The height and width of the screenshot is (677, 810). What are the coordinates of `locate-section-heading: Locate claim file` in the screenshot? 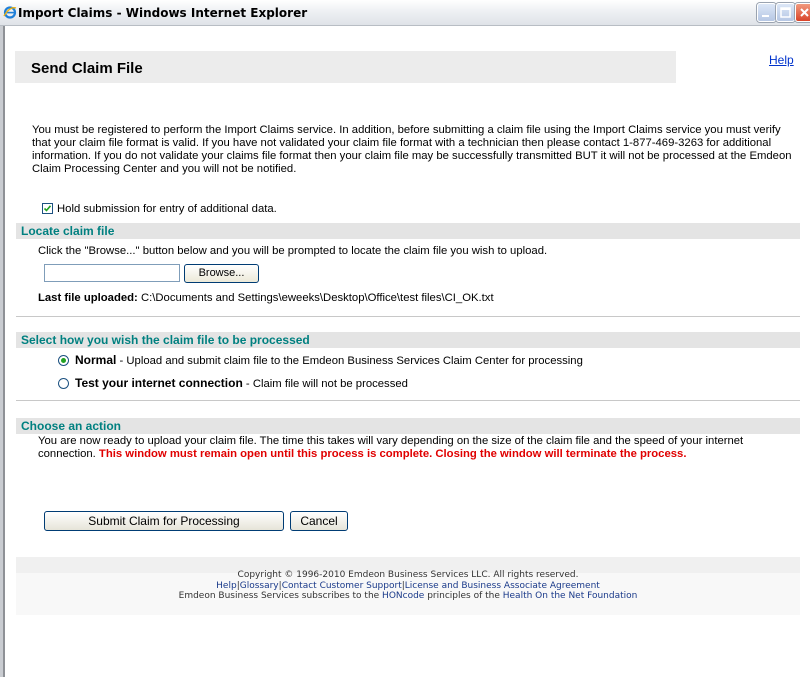 It's located at (68, 231).